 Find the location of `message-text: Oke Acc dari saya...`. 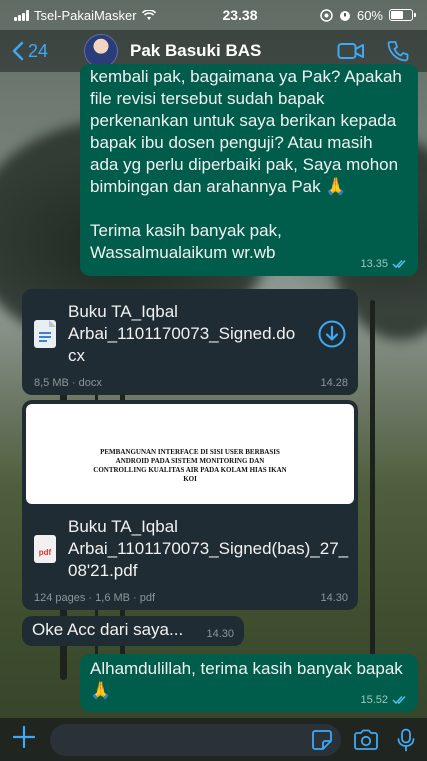

message-text: Oke Acc dari saya... is located at coordinates (108, 629).